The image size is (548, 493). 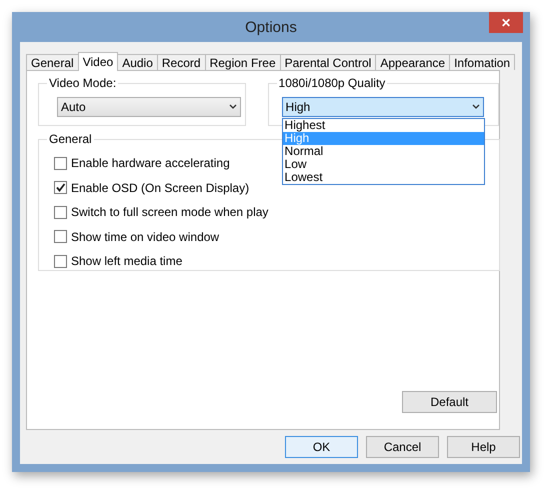 What do you see at coordinates (181, 62) in the screenshot?
I see `tab: Record` at bounding box center [181, 62].